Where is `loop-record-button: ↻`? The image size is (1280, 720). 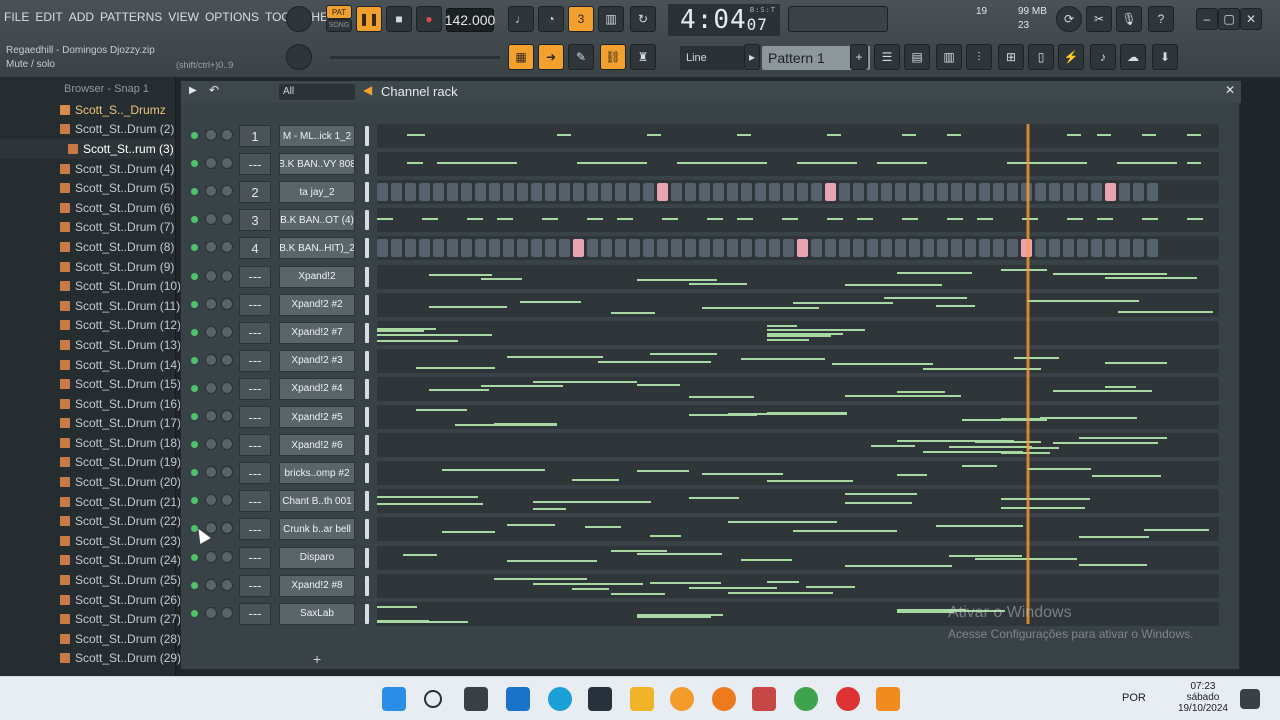 loop-record-button: ↻ is located at coordinates (643, 19).